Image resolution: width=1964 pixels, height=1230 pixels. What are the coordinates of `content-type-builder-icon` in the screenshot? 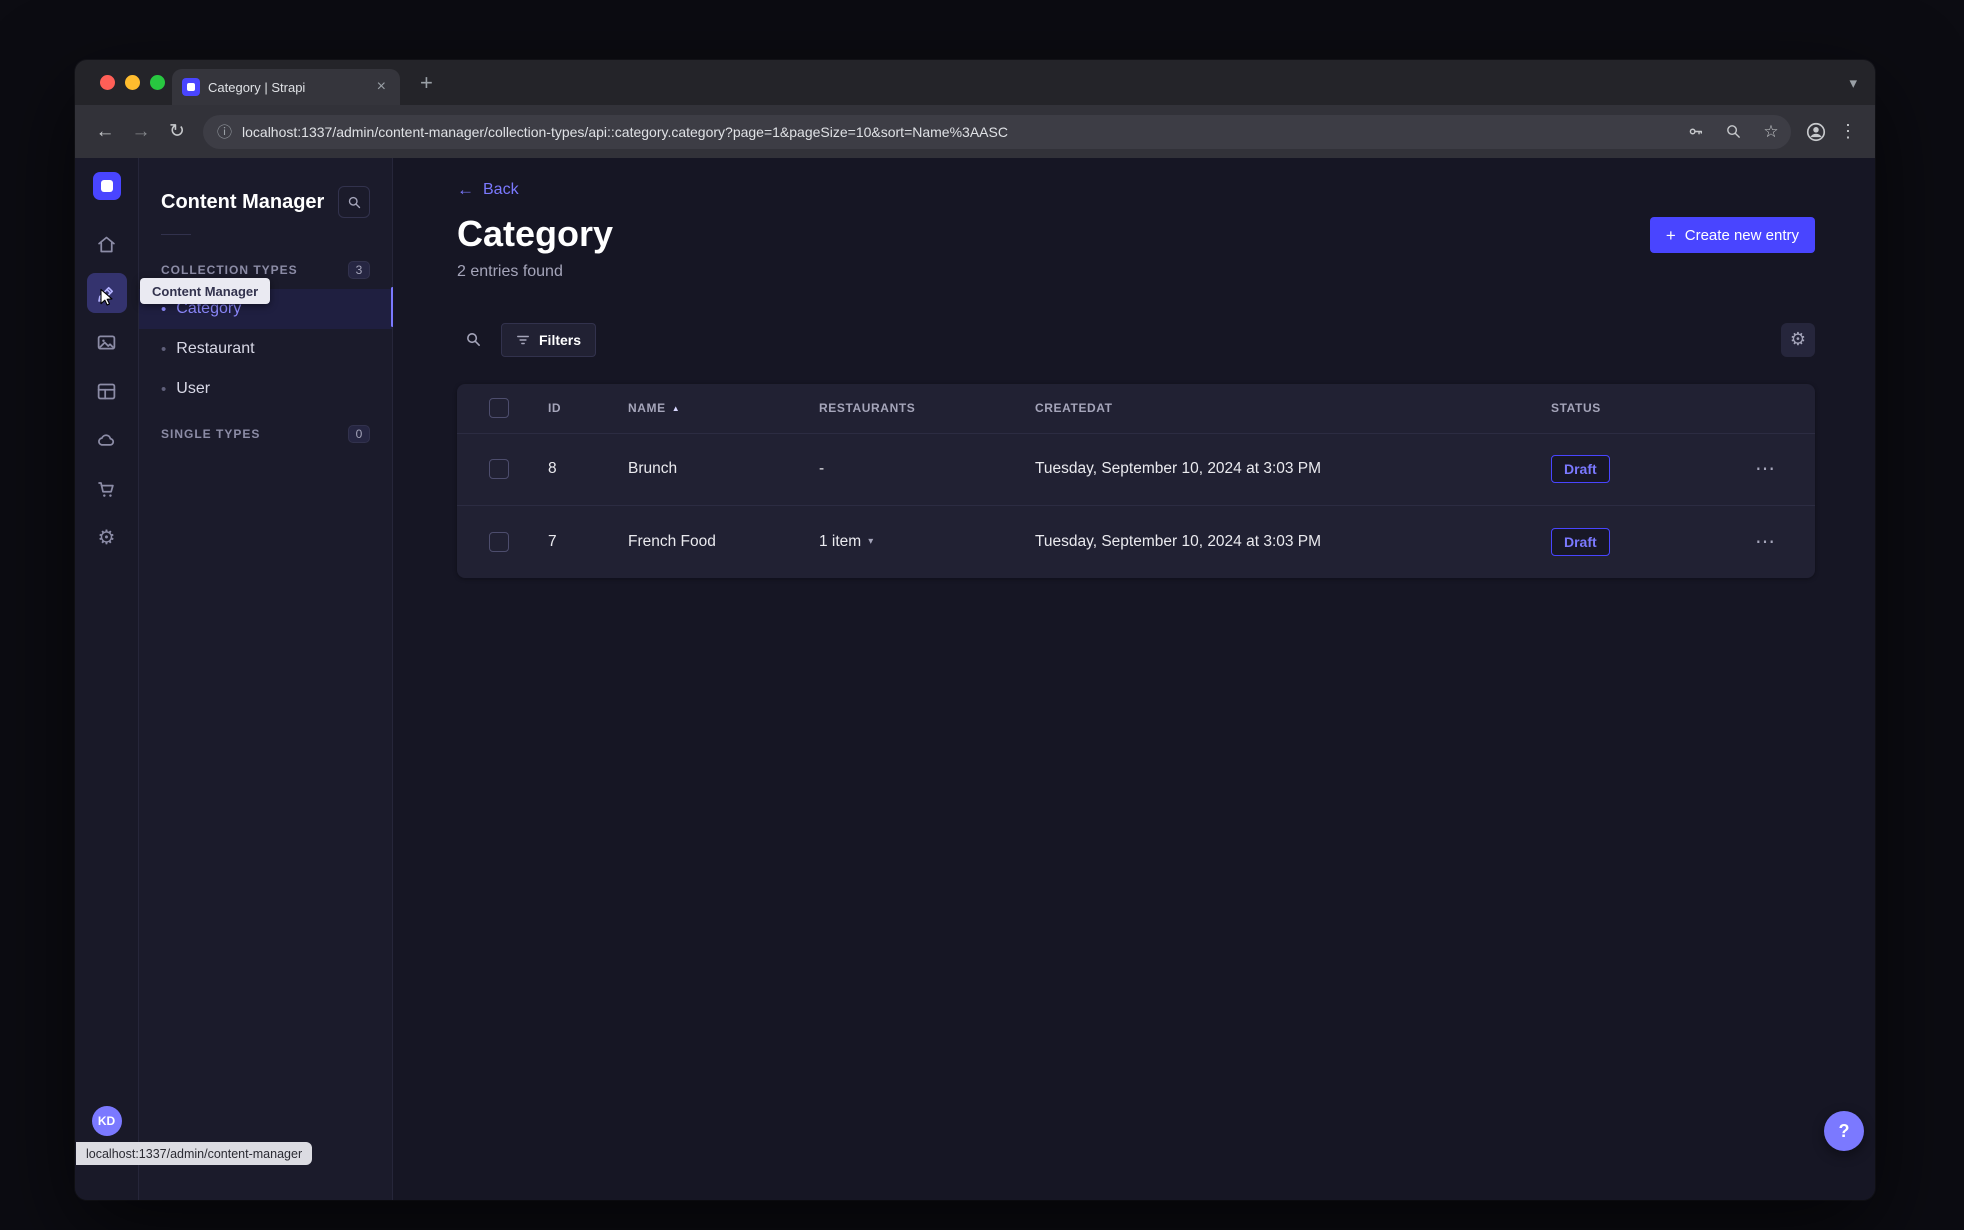 It's located at (107, 391).